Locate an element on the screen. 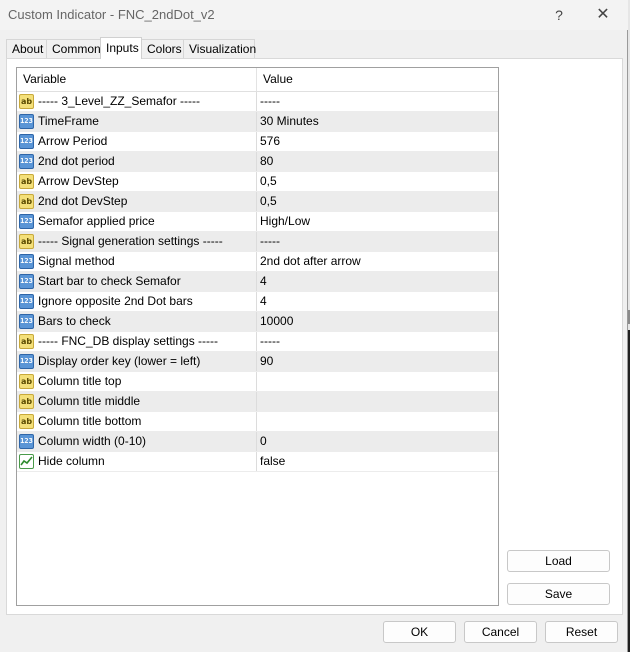 The width and height of the screenshot is (630, 652). value-cell: 80 is located at coordinates (377, 161).